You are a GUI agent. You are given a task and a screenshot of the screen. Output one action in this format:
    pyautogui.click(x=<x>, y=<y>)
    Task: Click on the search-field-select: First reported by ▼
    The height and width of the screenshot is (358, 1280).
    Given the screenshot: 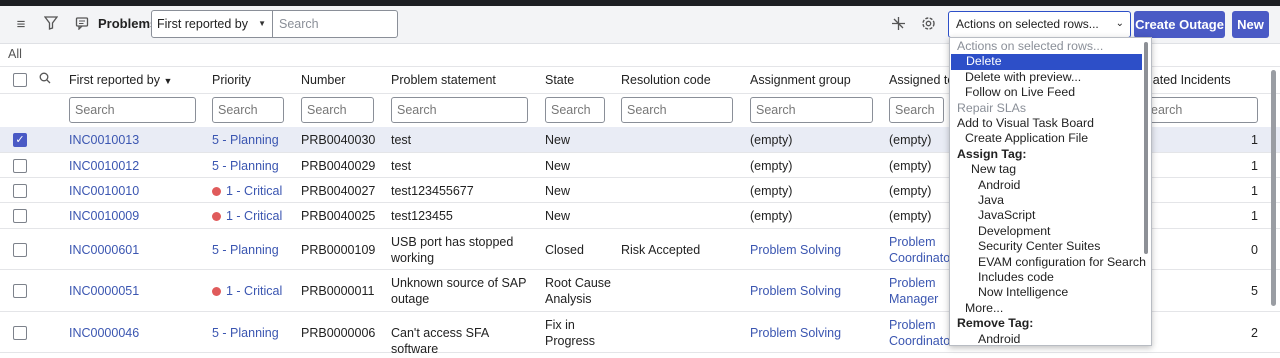 What is the action you would take?
    pyautogui.click(x=212, y=24)
    